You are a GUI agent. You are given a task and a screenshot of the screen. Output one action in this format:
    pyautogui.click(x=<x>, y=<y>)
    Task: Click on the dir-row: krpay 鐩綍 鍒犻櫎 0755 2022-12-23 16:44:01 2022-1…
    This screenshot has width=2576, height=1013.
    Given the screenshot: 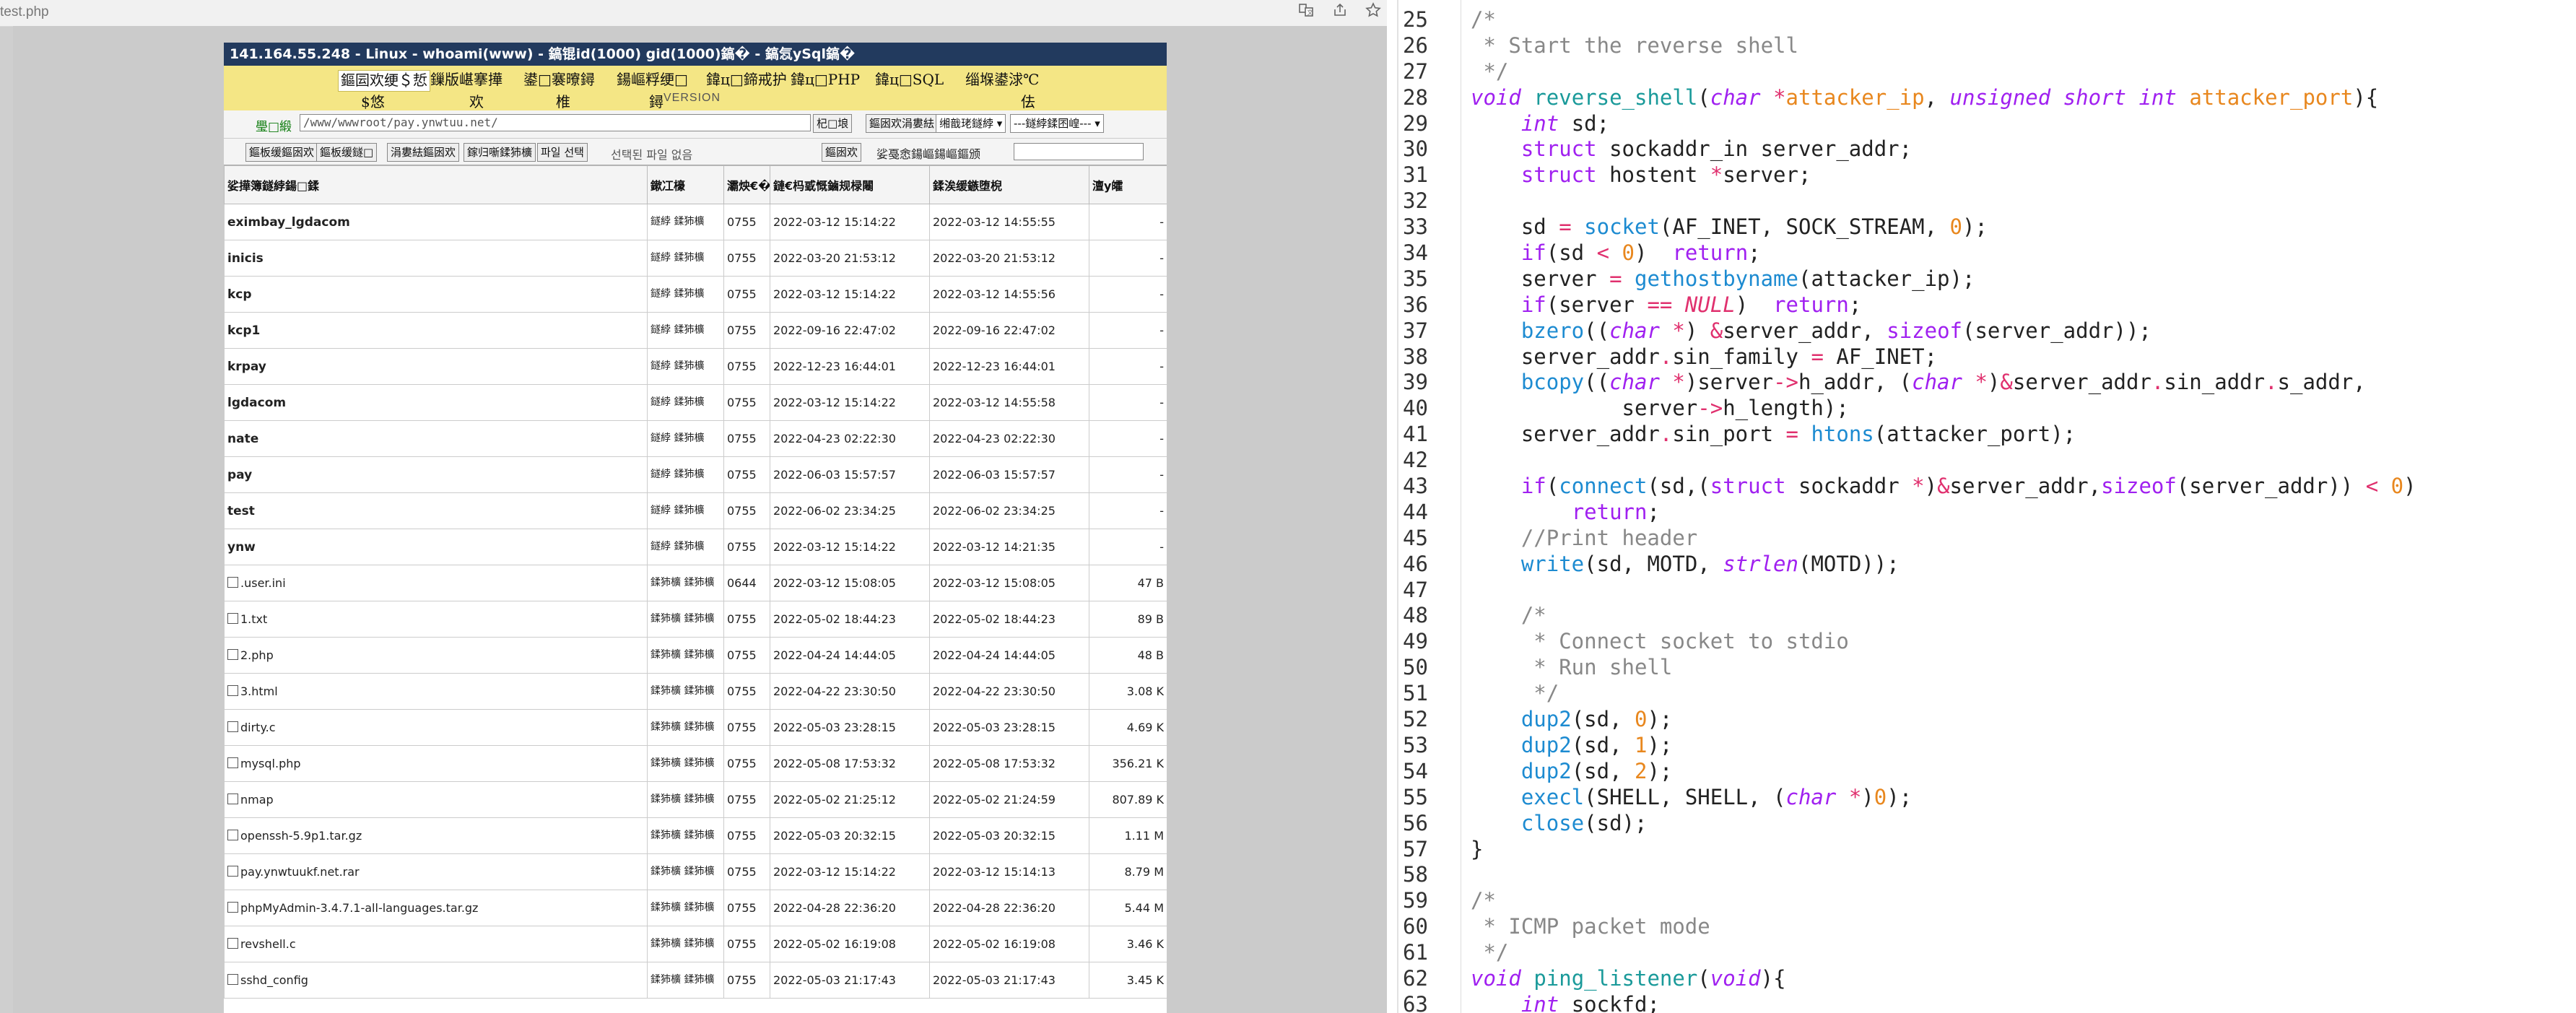 What is the action you would take?
    pyautogui.click(x=695, y=366)
    